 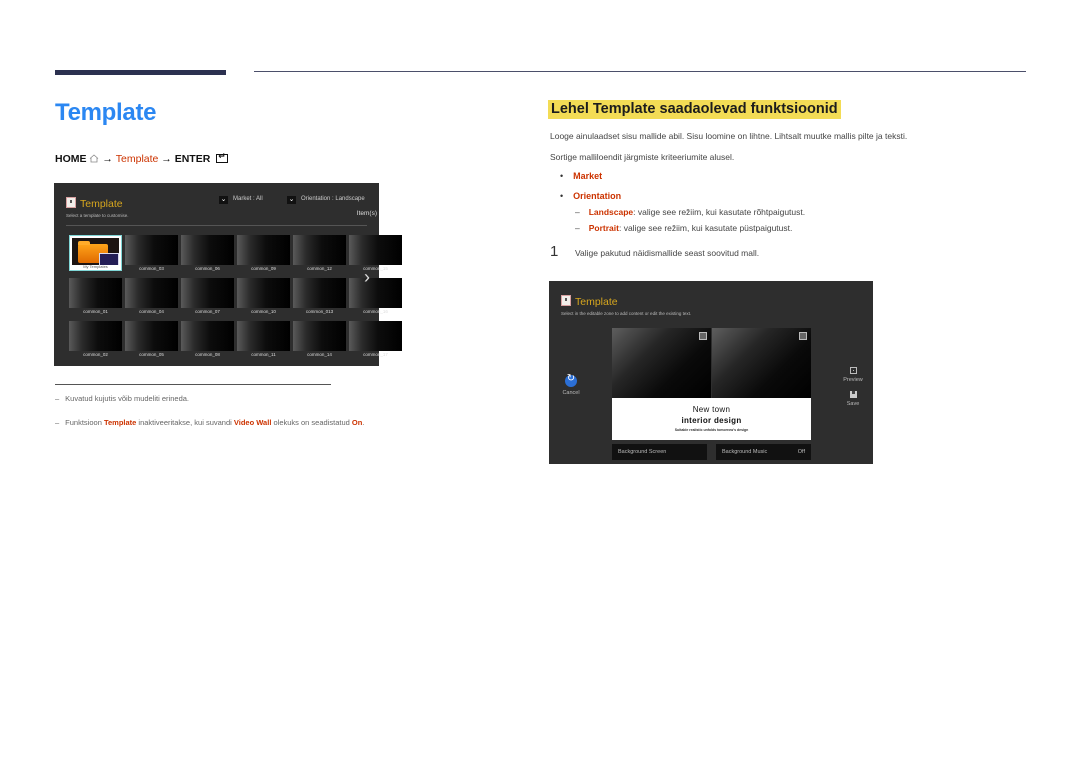 What do you see at coordinates (853, 370) in the screenshot?
I see `preview-icon` at bounding box center [853, 370].